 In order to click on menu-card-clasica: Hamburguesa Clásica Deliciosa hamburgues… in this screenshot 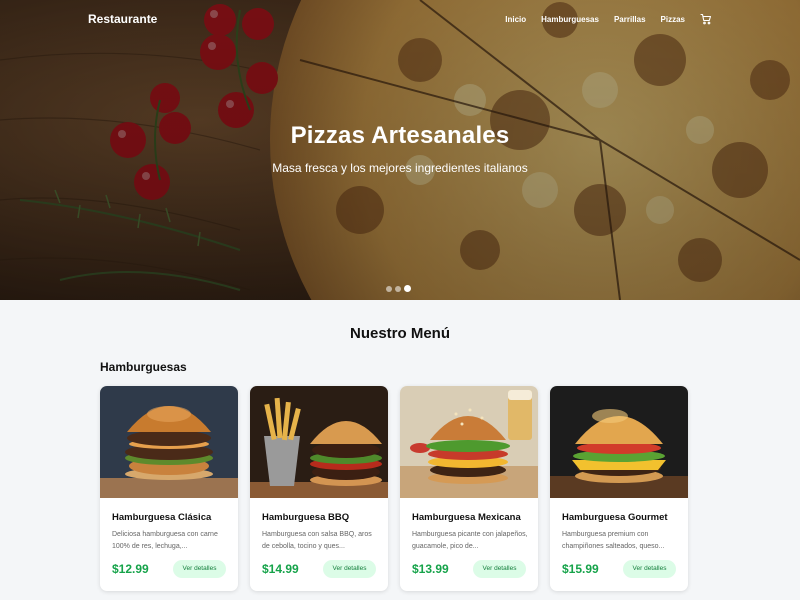, I will do `click(169, 488)`.